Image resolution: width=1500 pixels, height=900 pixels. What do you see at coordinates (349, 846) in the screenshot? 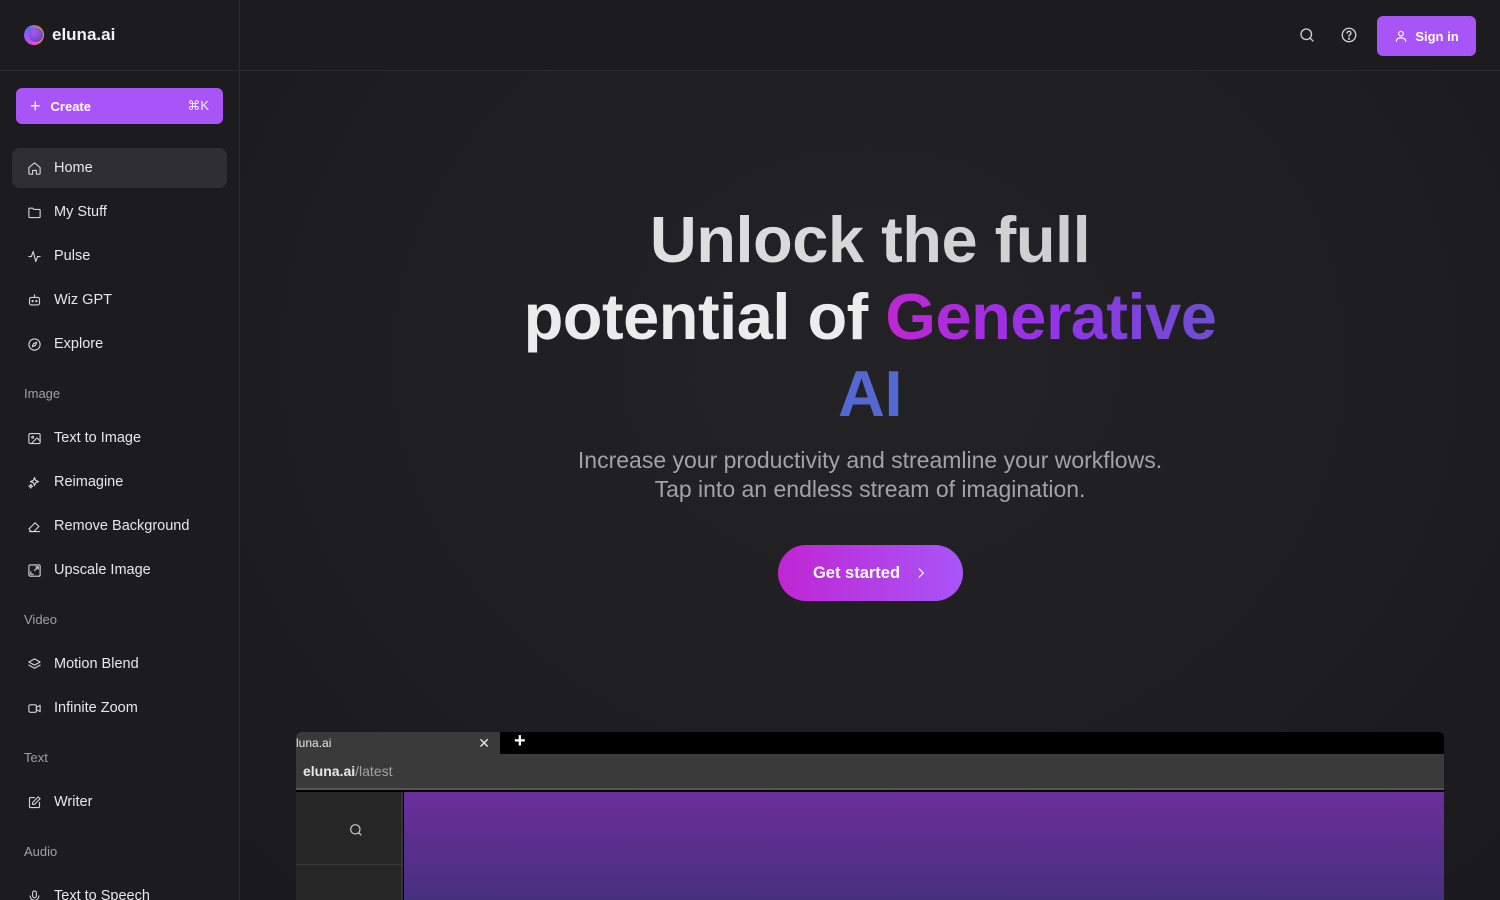
I see `mockup-sidebar` at bounding box center [349, 846].